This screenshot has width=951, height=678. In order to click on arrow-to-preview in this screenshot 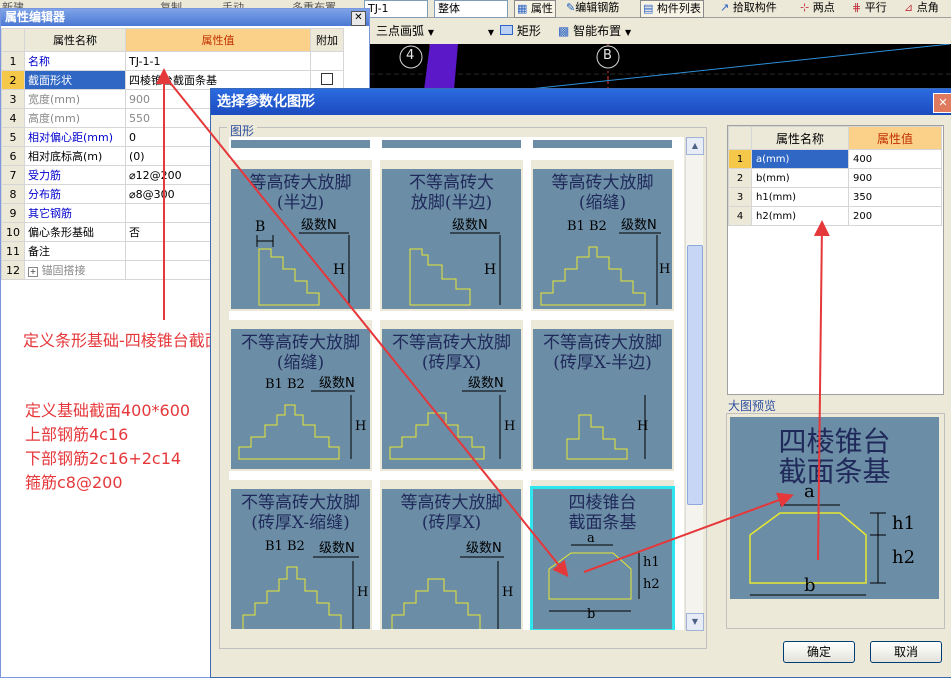, I will do `click(688, 532)`.